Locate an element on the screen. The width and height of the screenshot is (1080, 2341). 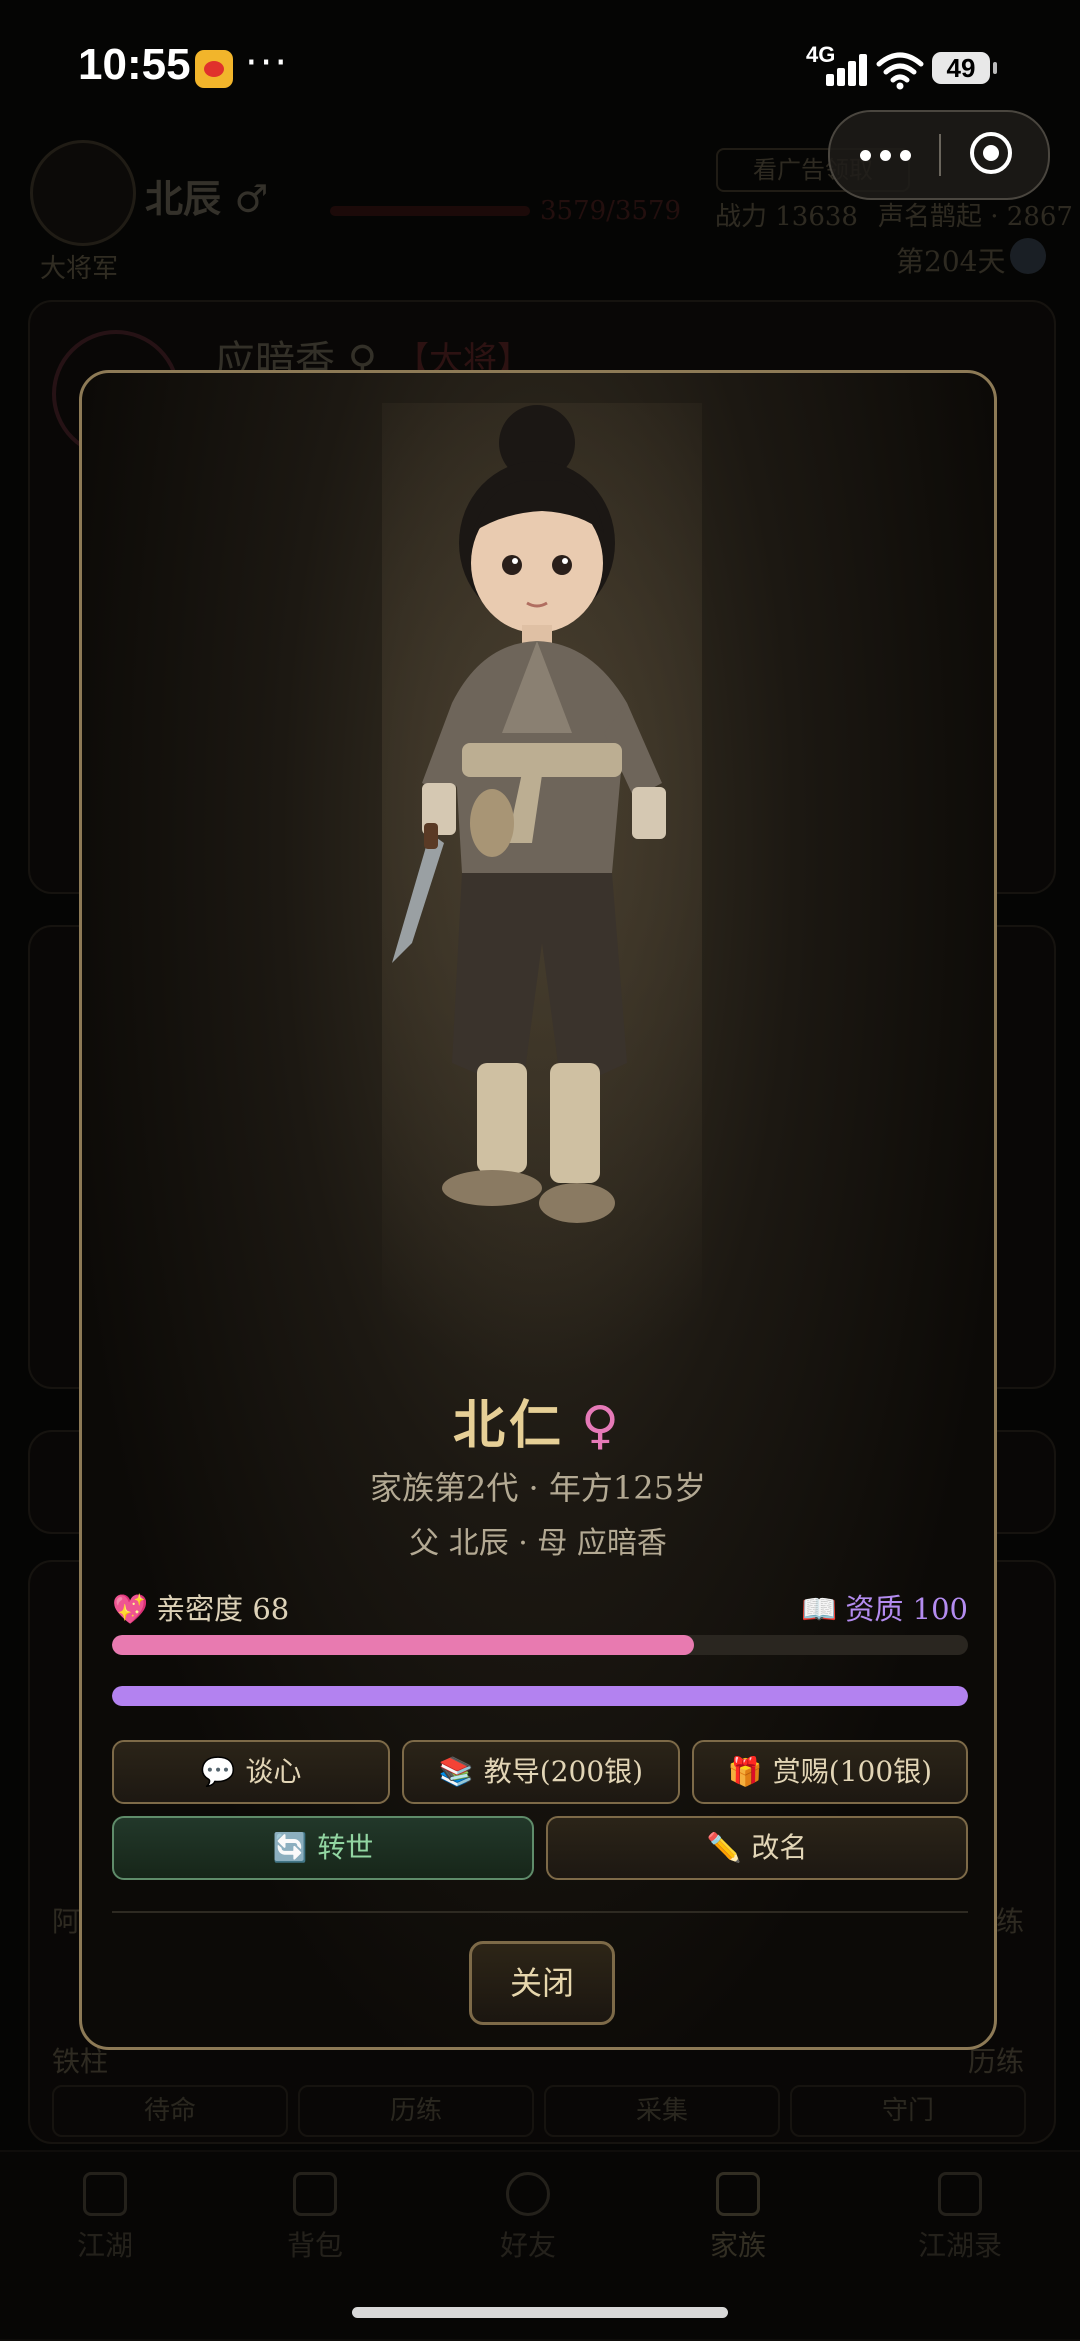
heart-icon: 💖 is located at coordinates (130, 1609).